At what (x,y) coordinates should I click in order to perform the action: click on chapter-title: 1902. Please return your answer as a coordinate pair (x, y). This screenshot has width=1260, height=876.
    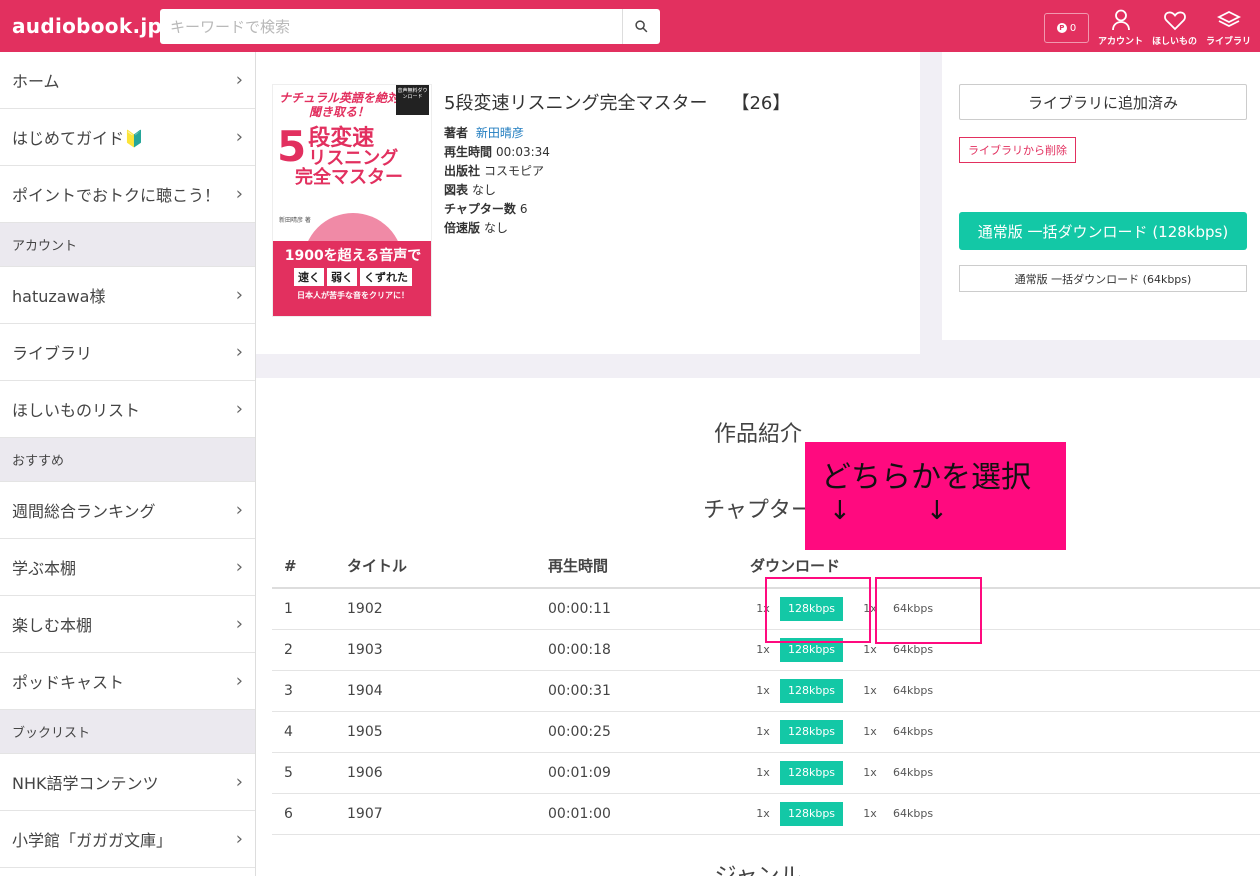
    Looking at the image, I should click on (447, 609).